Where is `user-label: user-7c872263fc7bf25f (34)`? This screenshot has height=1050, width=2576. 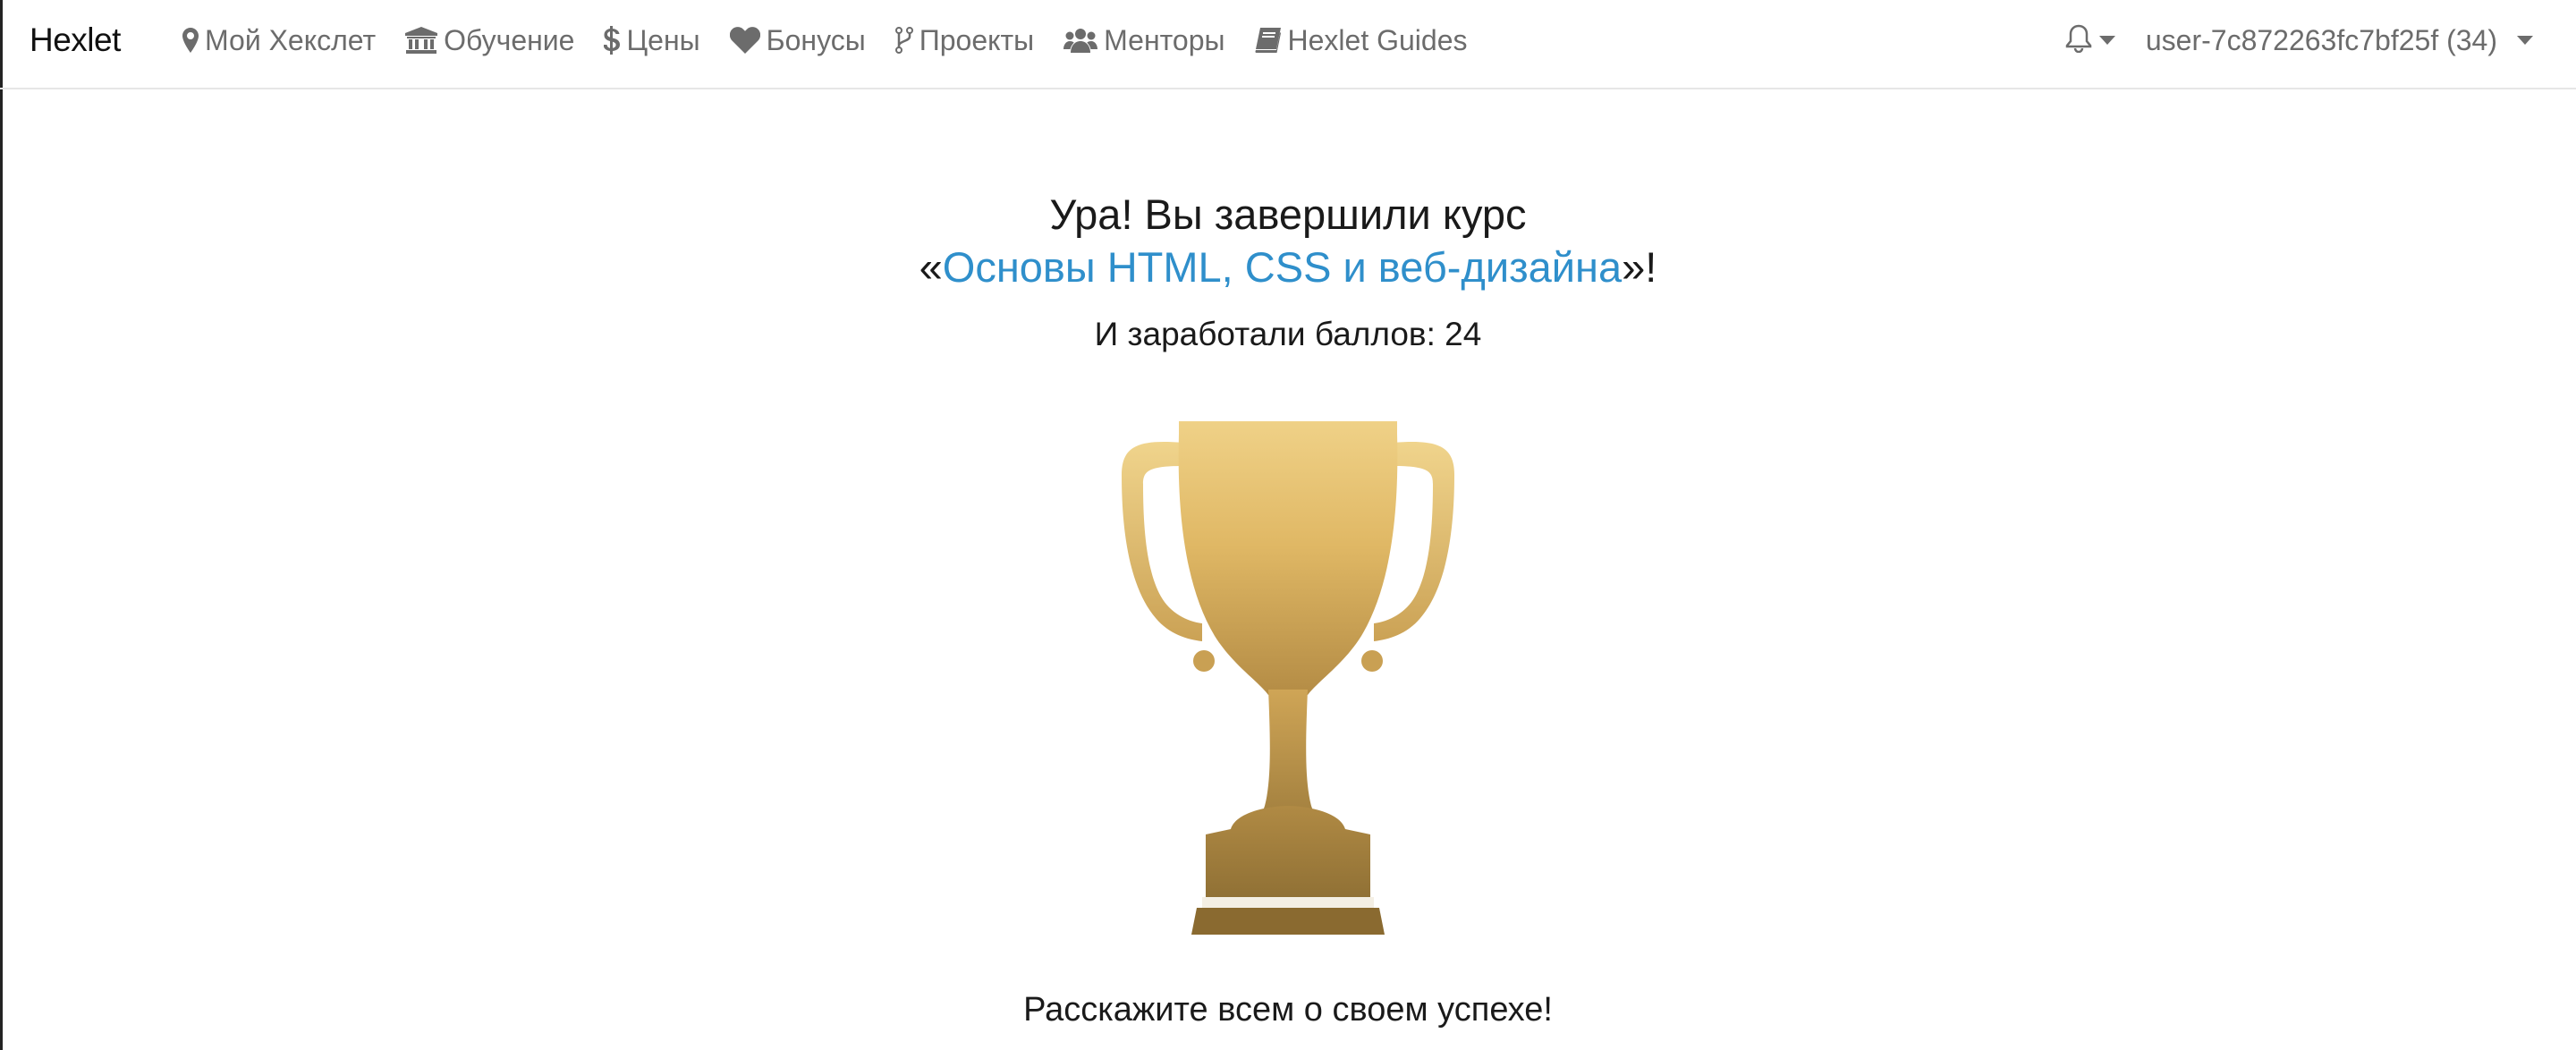
user-label: user-7c872263fc7bf25f (34) is located at coordinates (2321, 39).